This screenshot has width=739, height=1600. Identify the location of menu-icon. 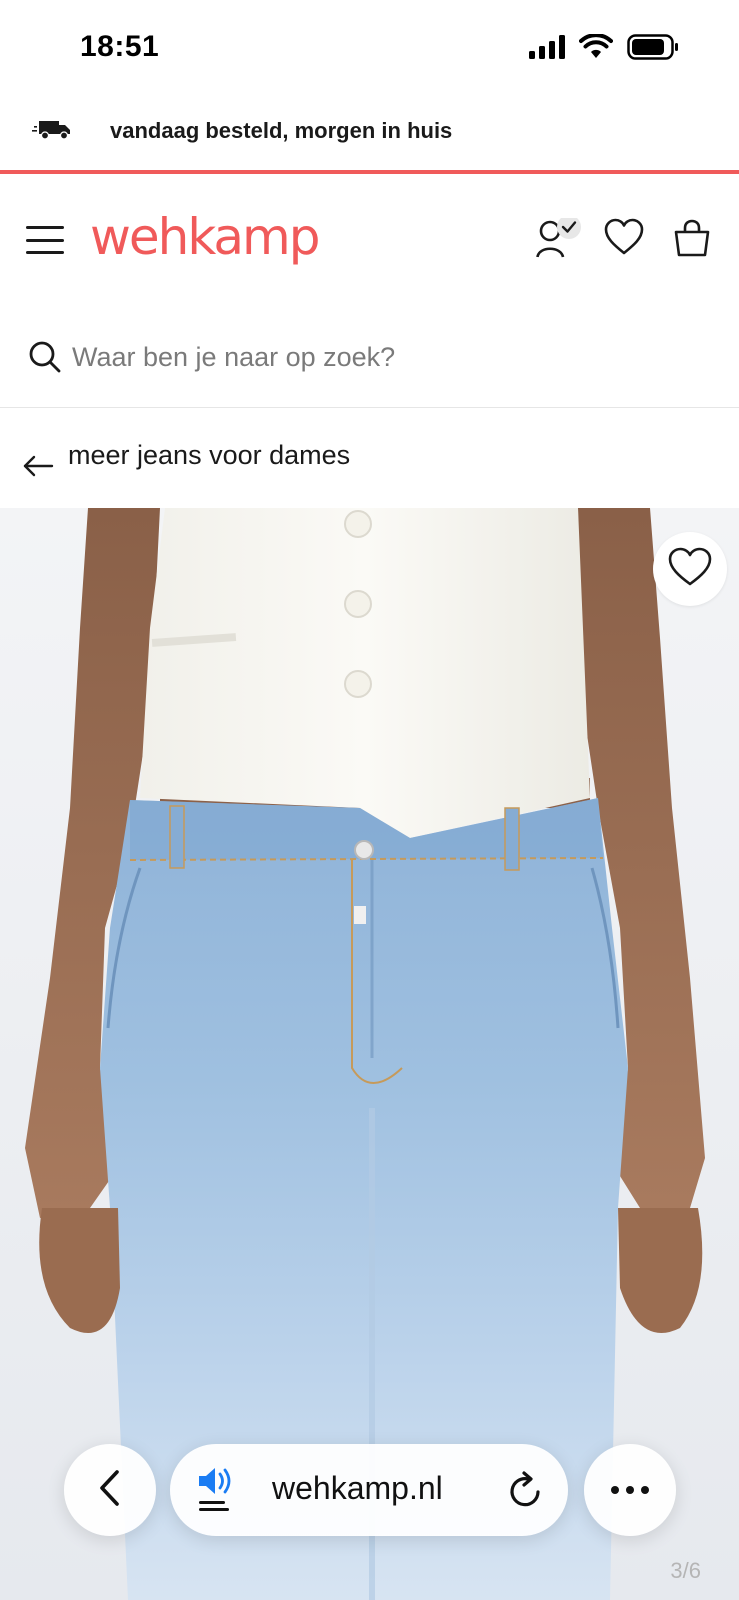
(45, 240).